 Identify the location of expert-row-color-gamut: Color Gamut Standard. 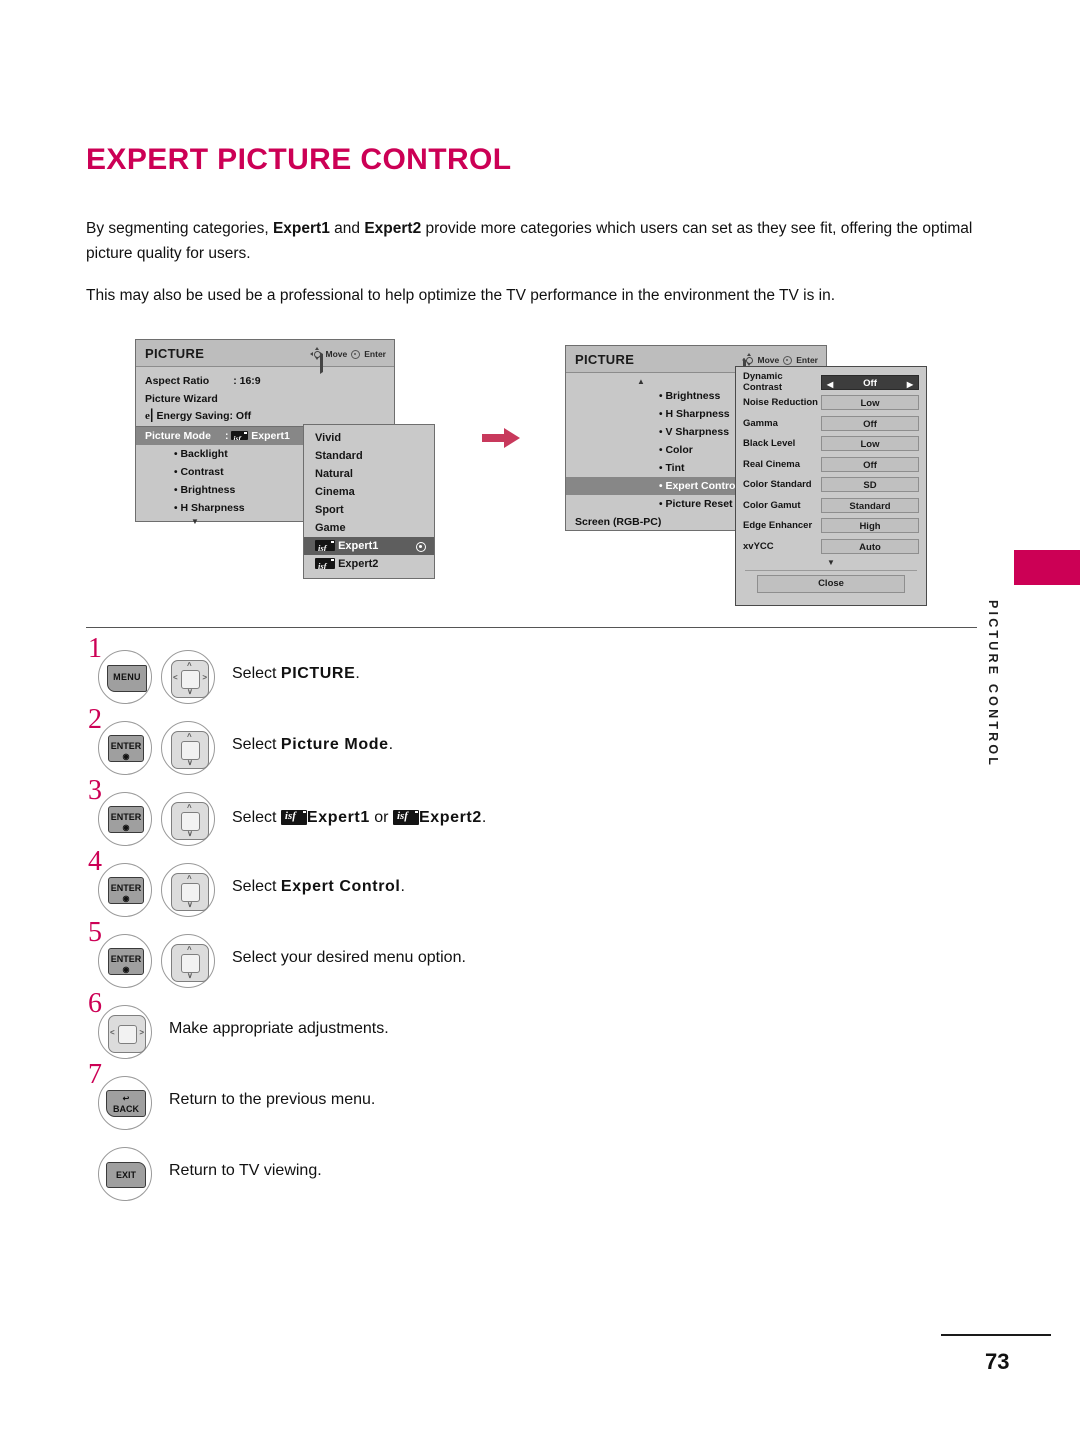
(831, 505).